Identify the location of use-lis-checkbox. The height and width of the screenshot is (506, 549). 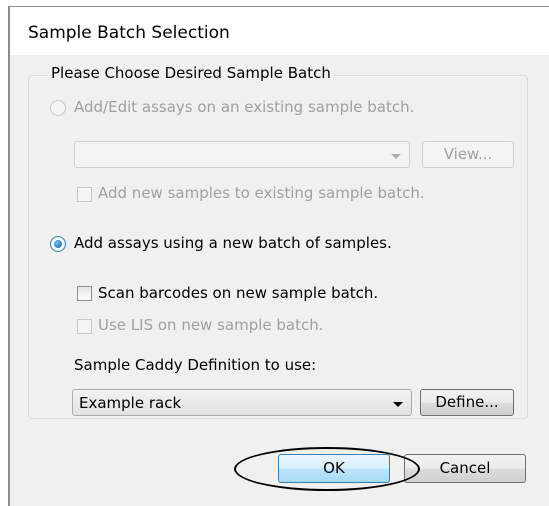
(84, 326).